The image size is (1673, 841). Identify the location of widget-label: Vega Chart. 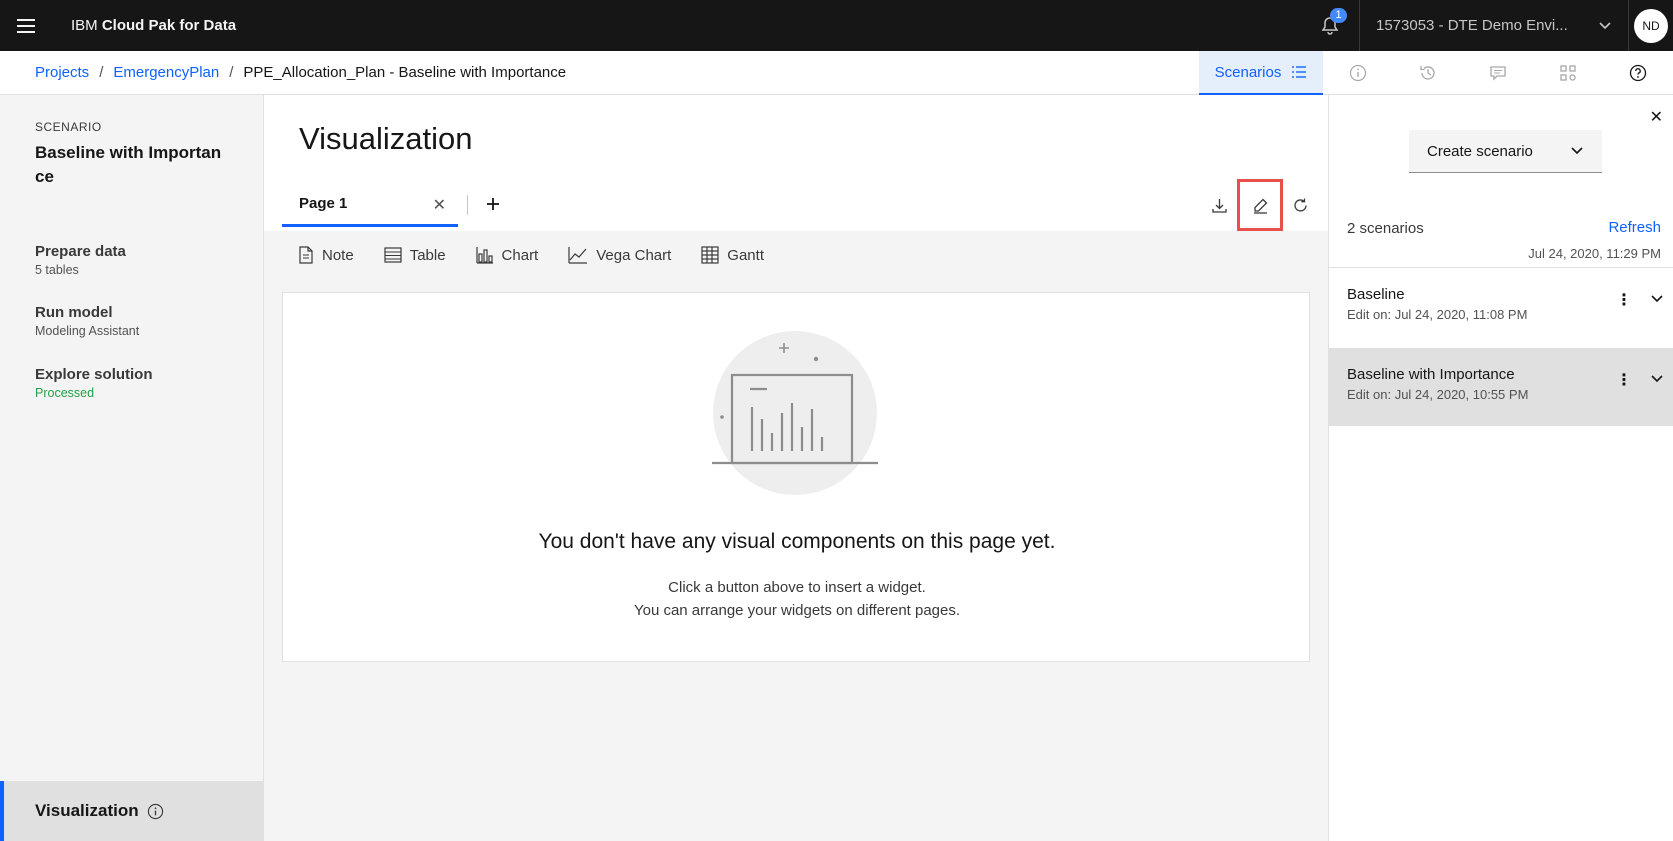
(634, 255).